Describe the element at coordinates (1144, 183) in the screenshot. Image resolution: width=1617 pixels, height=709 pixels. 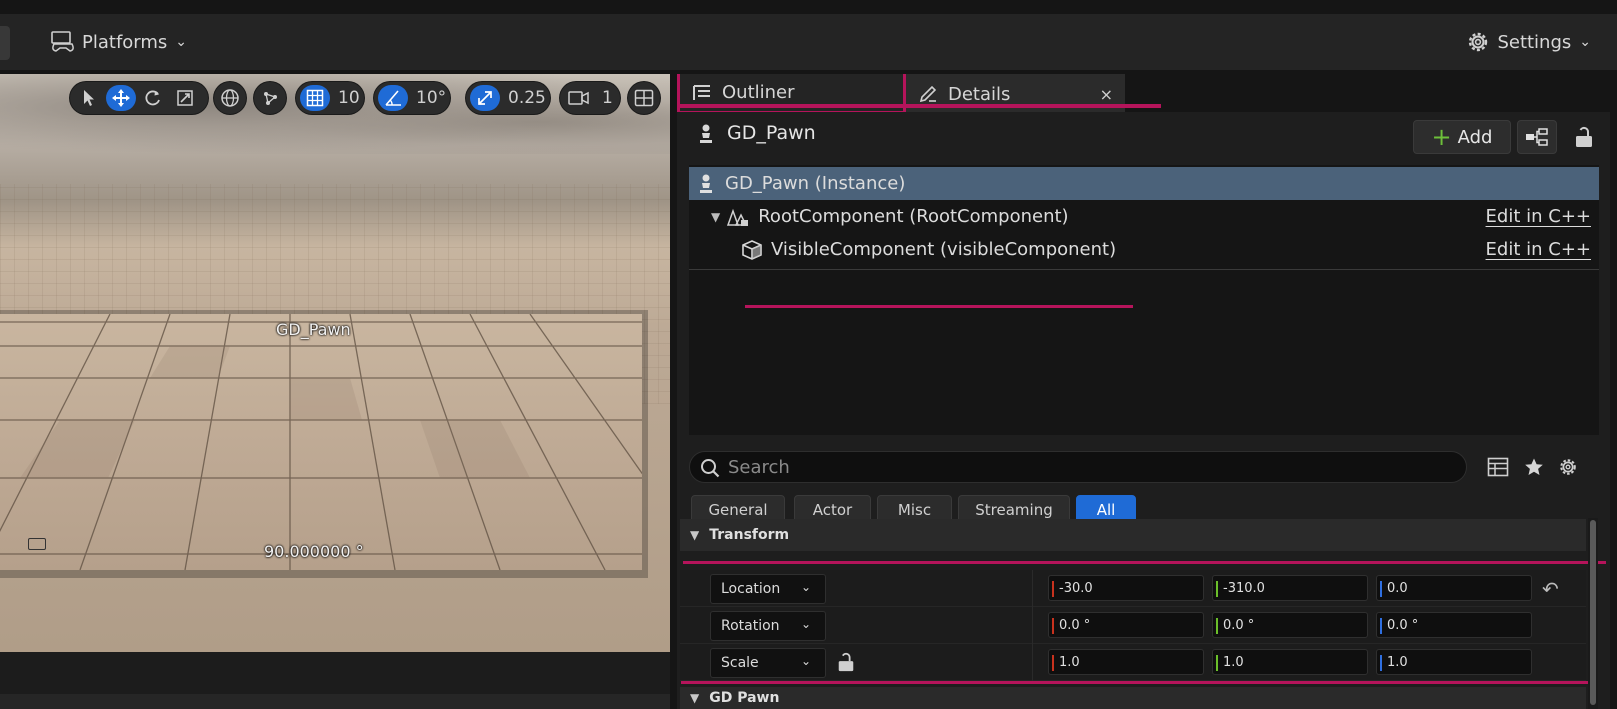
I see `component-row-instance: GD_Pawn (Instance)` at that location.